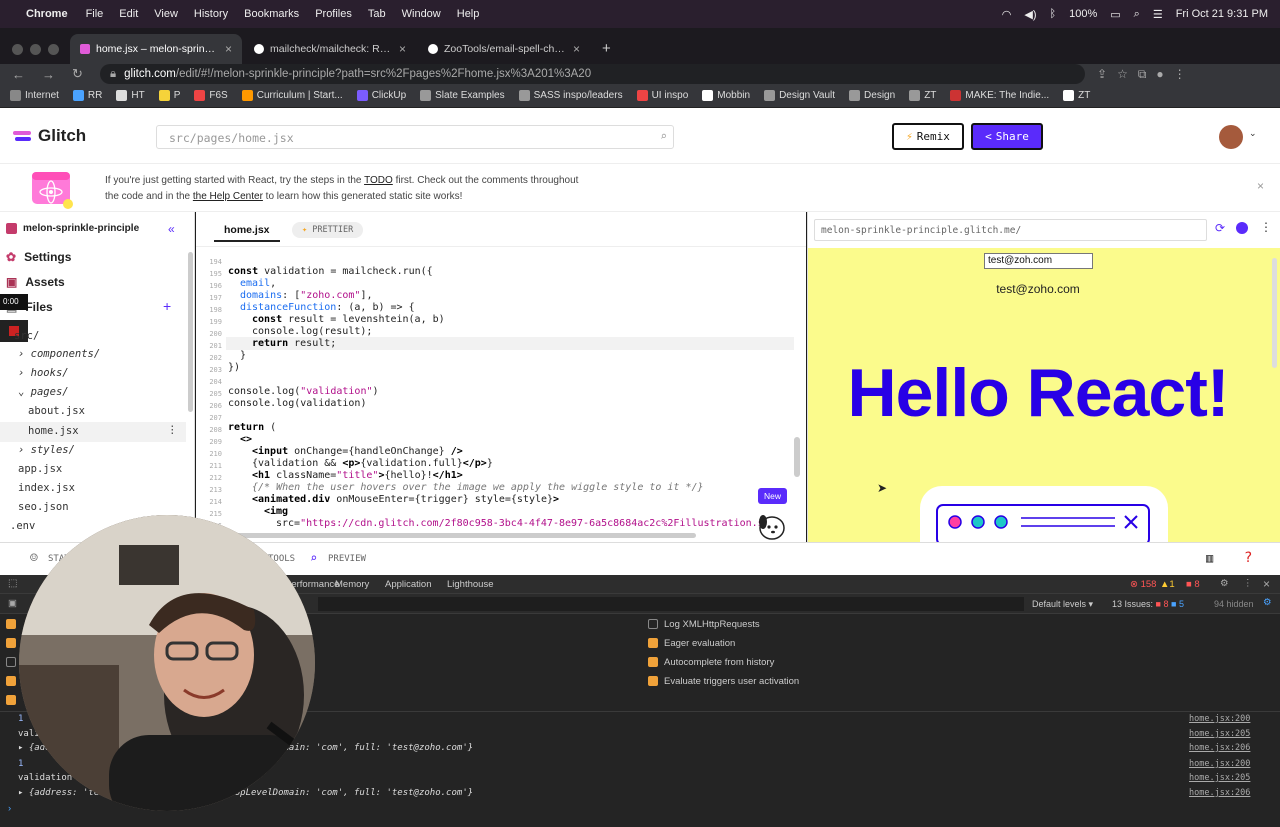  Describe the element at coordinates (1219, 793) in the screenshot. I see `console-source-link: home.jsx:206` at that location.